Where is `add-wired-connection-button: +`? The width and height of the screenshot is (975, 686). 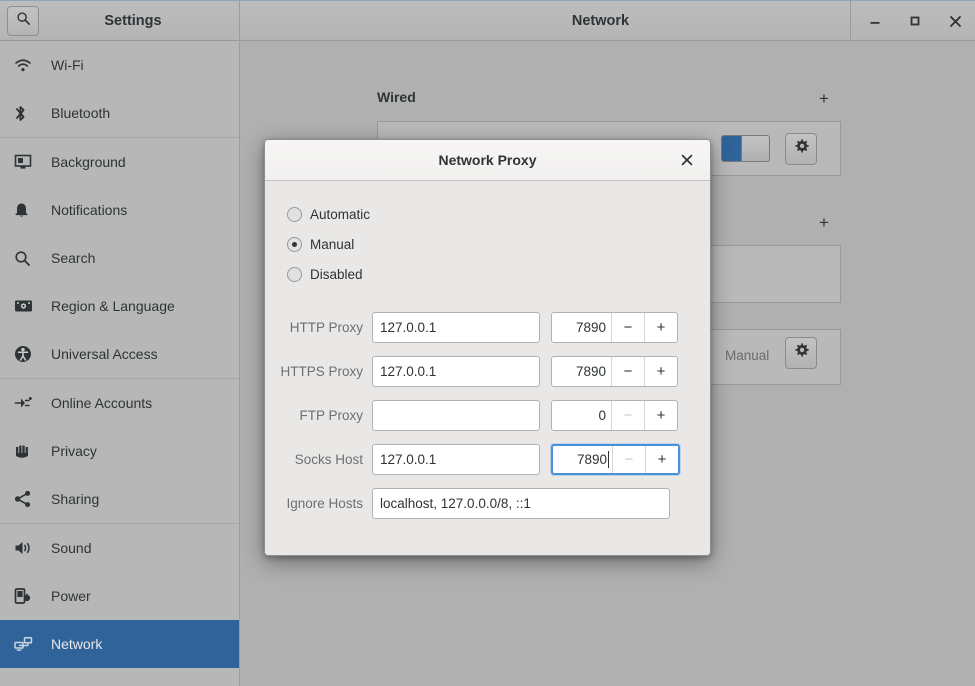
add-wired-connection-button: + is located at coordinates (824, 98).